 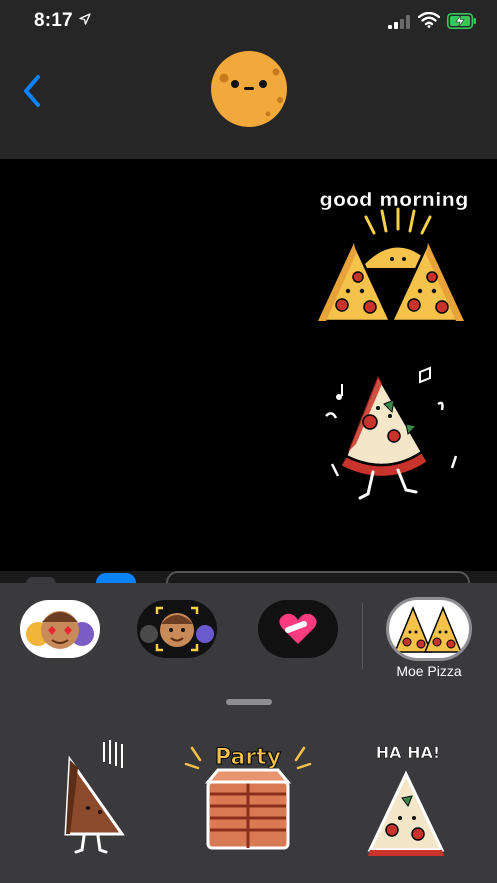 What do you see at coordinates (406, 797) in the screenshot?
I see `ha-ha-pizza-sticker: HA HA!` at bounding box center [406, 797].